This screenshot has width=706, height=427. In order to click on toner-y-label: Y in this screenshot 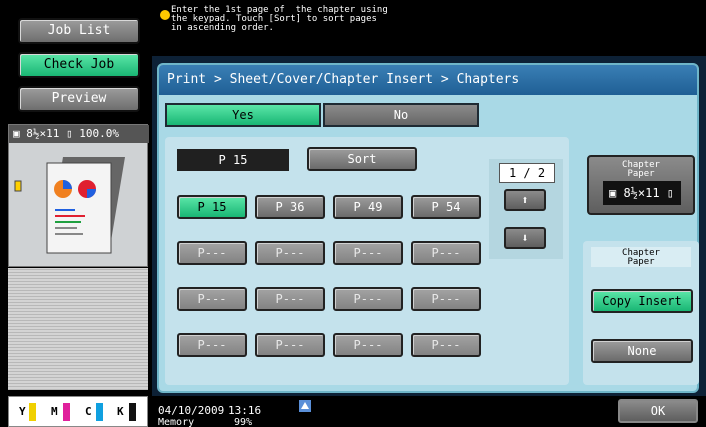, I will do `click(22, 411)`.